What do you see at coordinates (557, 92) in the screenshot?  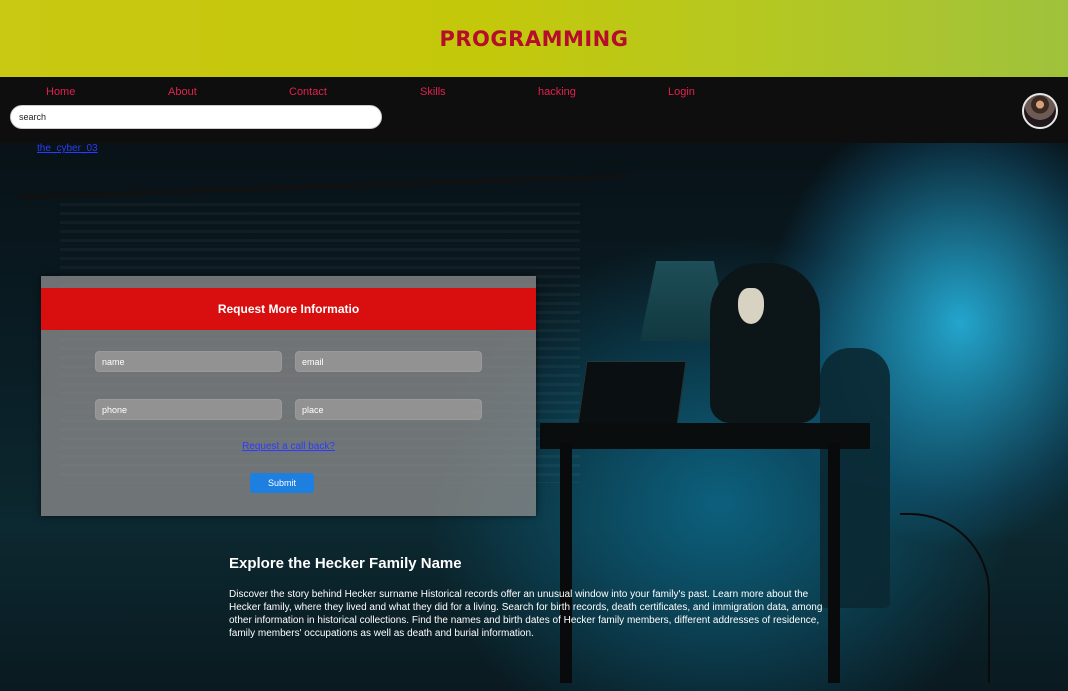 I see `nav-link-hacking: hacking` at bounding box center [557, 92].